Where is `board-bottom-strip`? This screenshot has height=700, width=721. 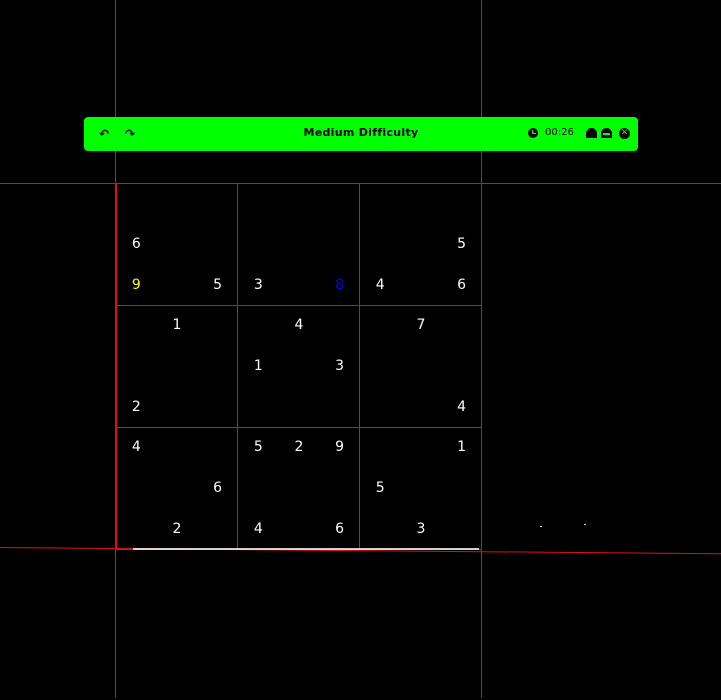
board-bottom-strip is located at coordinates (306, 549).